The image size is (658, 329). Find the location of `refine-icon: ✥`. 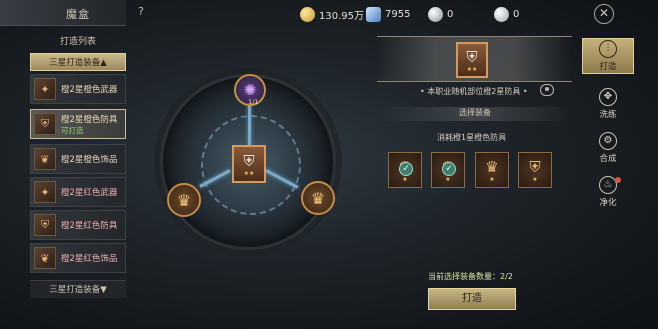

refine-icon: ✥ is located at coordinates (608, 97).